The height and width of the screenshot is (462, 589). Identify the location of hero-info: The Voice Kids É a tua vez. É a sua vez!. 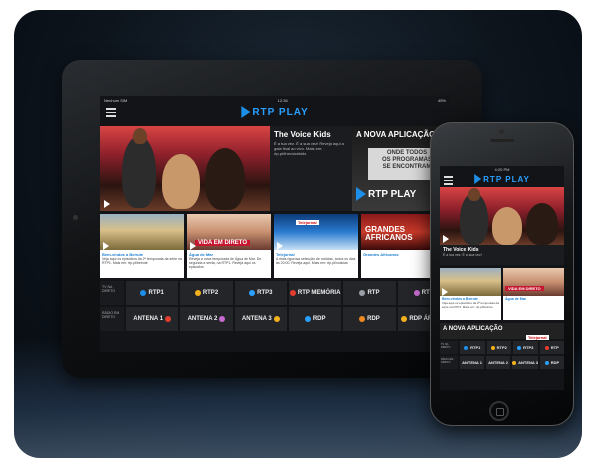
(502, 255).